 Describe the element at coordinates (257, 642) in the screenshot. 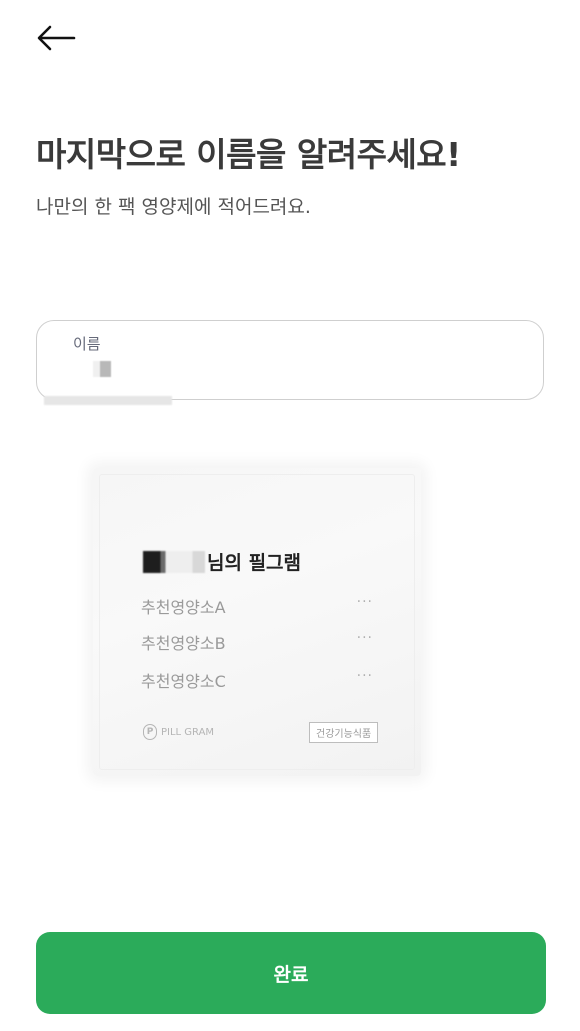

I see `pack-item-row: 추천영양소B ···` at that location.